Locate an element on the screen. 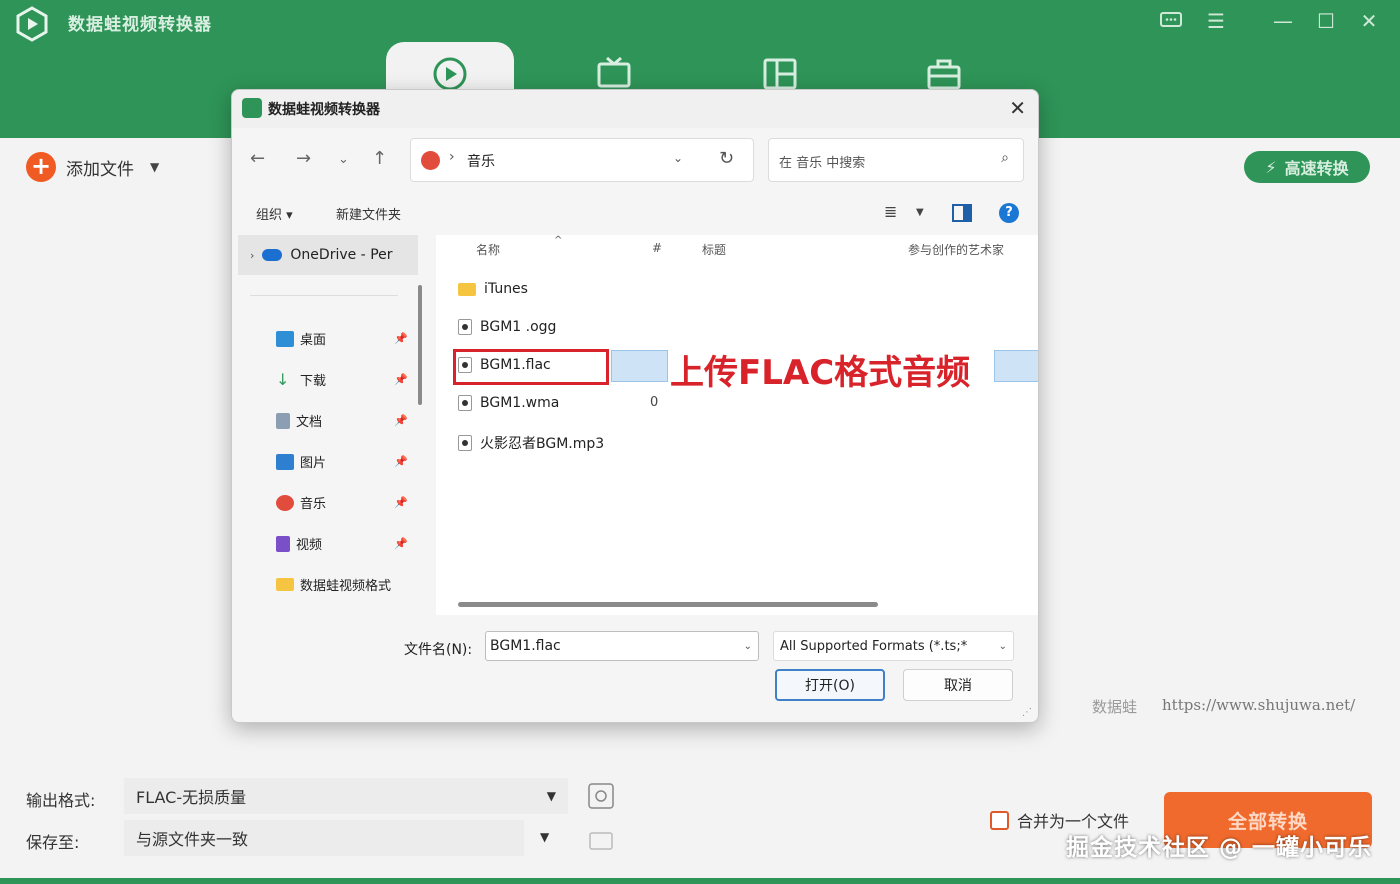  organize-menu: 组织 ▾ is located at coordinates (274, 213).